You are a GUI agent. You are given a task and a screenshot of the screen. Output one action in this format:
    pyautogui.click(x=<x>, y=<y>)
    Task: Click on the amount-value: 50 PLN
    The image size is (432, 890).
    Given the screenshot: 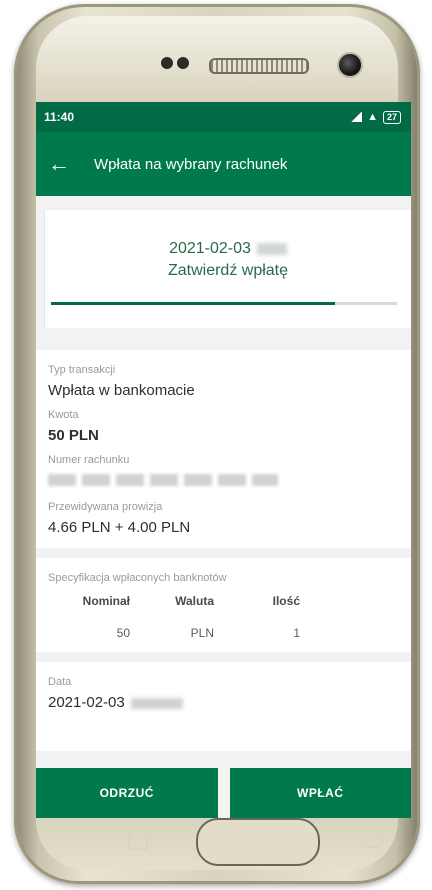 What is the action you would take?
    pyautogui.click(x=73, y=435)
    